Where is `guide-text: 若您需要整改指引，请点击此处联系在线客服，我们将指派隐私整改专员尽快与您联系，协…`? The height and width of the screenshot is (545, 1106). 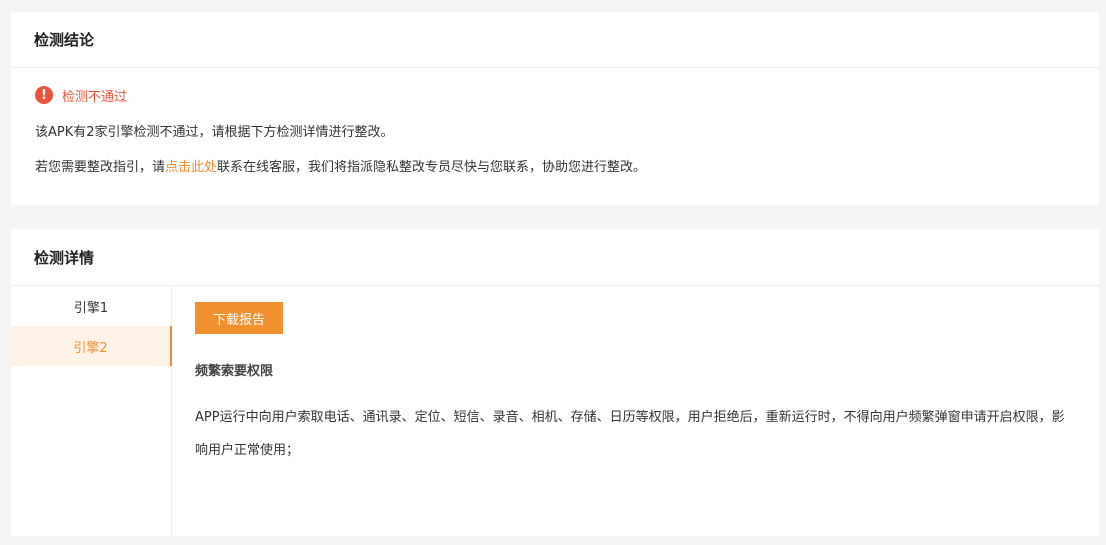 guide-text: 若您需要整改指引，请点击此处联系在线客服，我们将指派隐私整改专员尽快与您联系，协… is located at coordinates (340, 165).